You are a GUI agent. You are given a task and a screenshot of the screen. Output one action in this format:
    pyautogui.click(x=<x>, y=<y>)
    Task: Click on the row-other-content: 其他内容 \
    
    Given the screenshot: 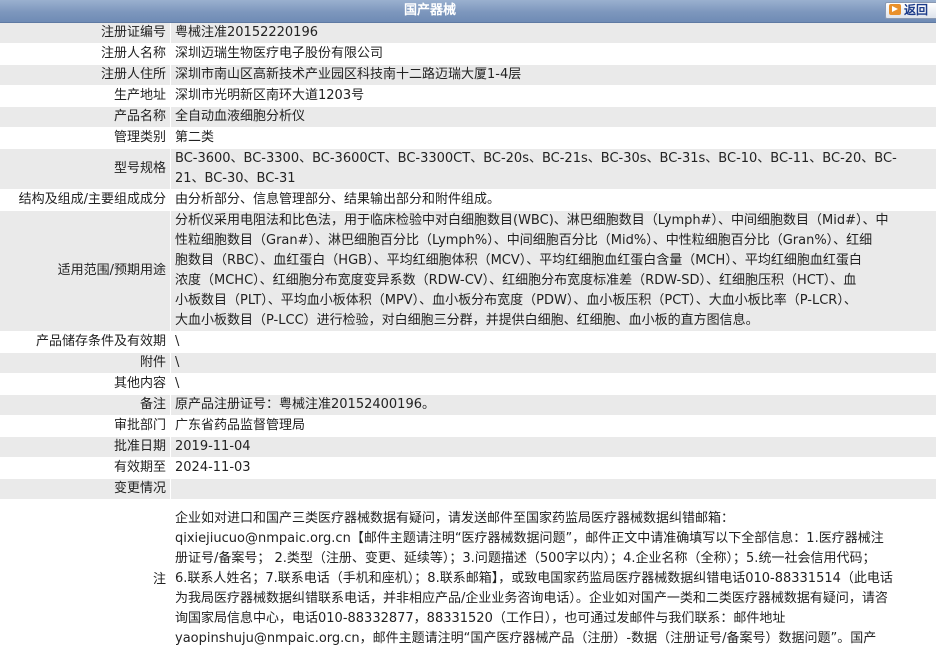 What is the action you would take?
    pyautogui.click(x=468, y=384)
    